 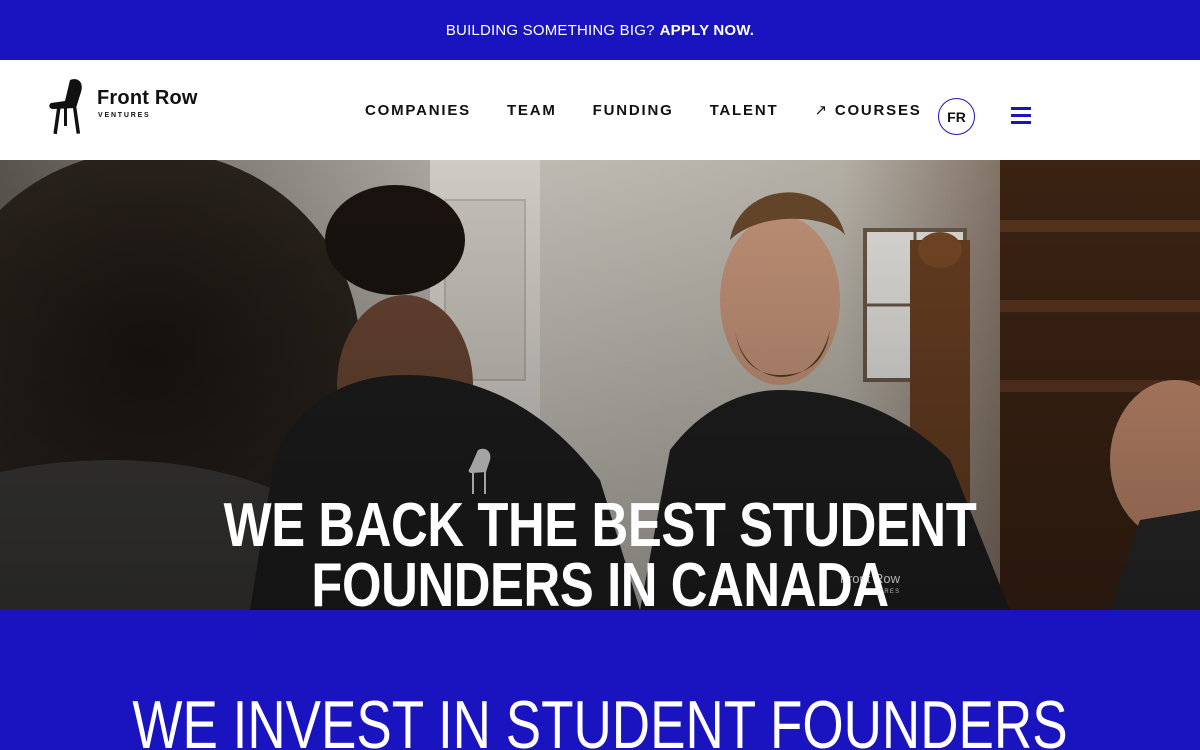 I want to click on nav-talent: TALENT, so click(x=744, y=110).